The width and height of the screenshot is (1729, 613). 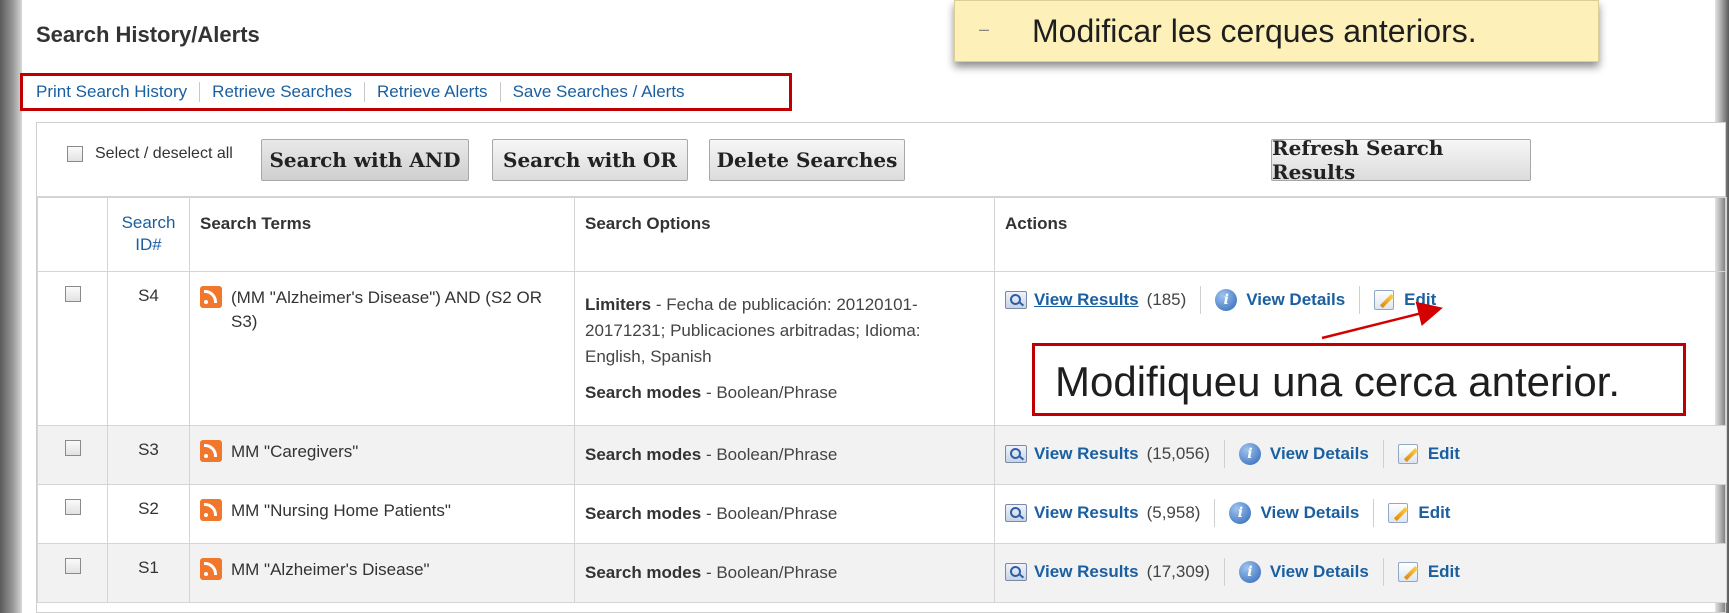 I want to click on arrow-line, so click(x=1382, y=320).